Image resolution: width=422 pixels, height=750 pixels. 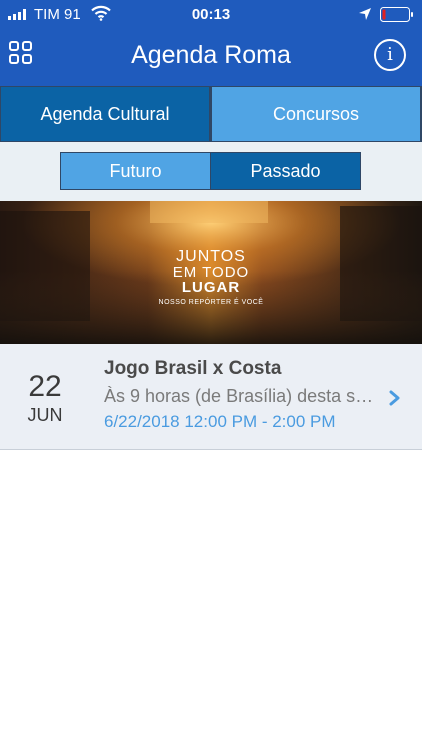 I want to click on chevron-right-icon, so click(x=394, y=398).